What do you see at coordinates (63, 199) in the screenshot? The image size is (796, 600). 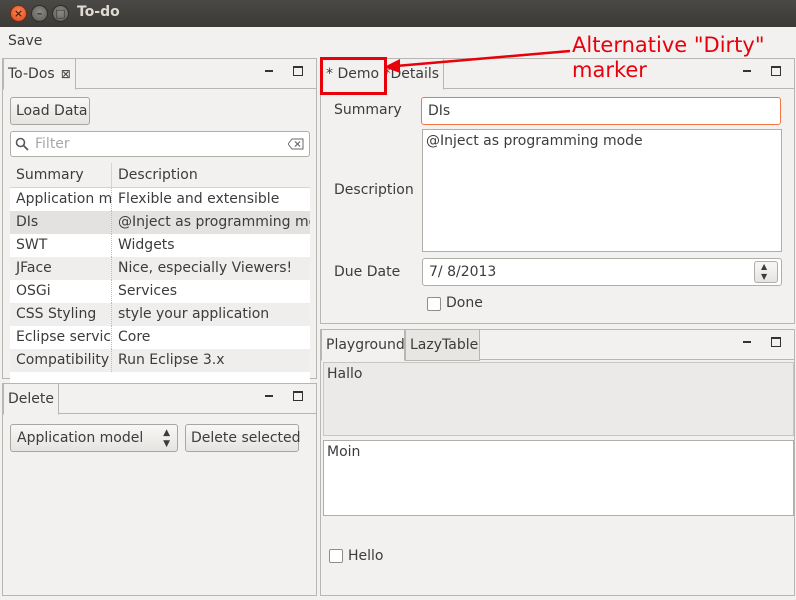 I see `table-cell: Application model` at bounding box center [63, 199].